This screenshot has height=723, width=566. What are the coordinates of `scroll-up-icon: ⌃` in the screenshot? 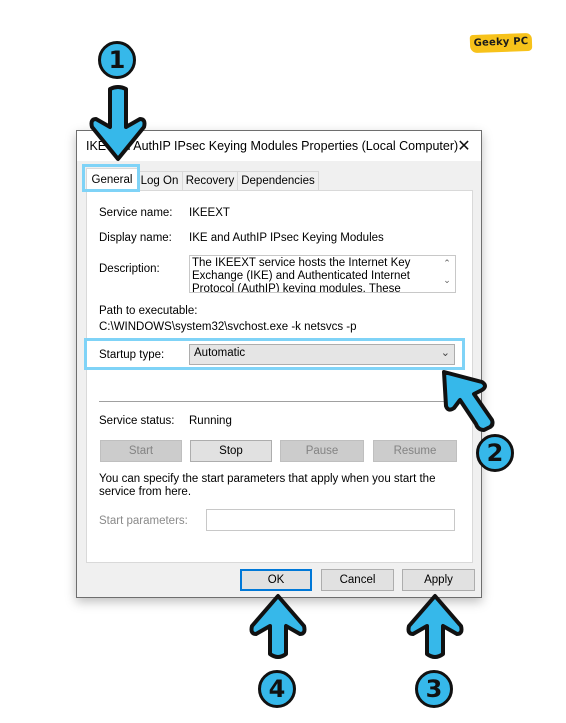 It's located at (447, 264).